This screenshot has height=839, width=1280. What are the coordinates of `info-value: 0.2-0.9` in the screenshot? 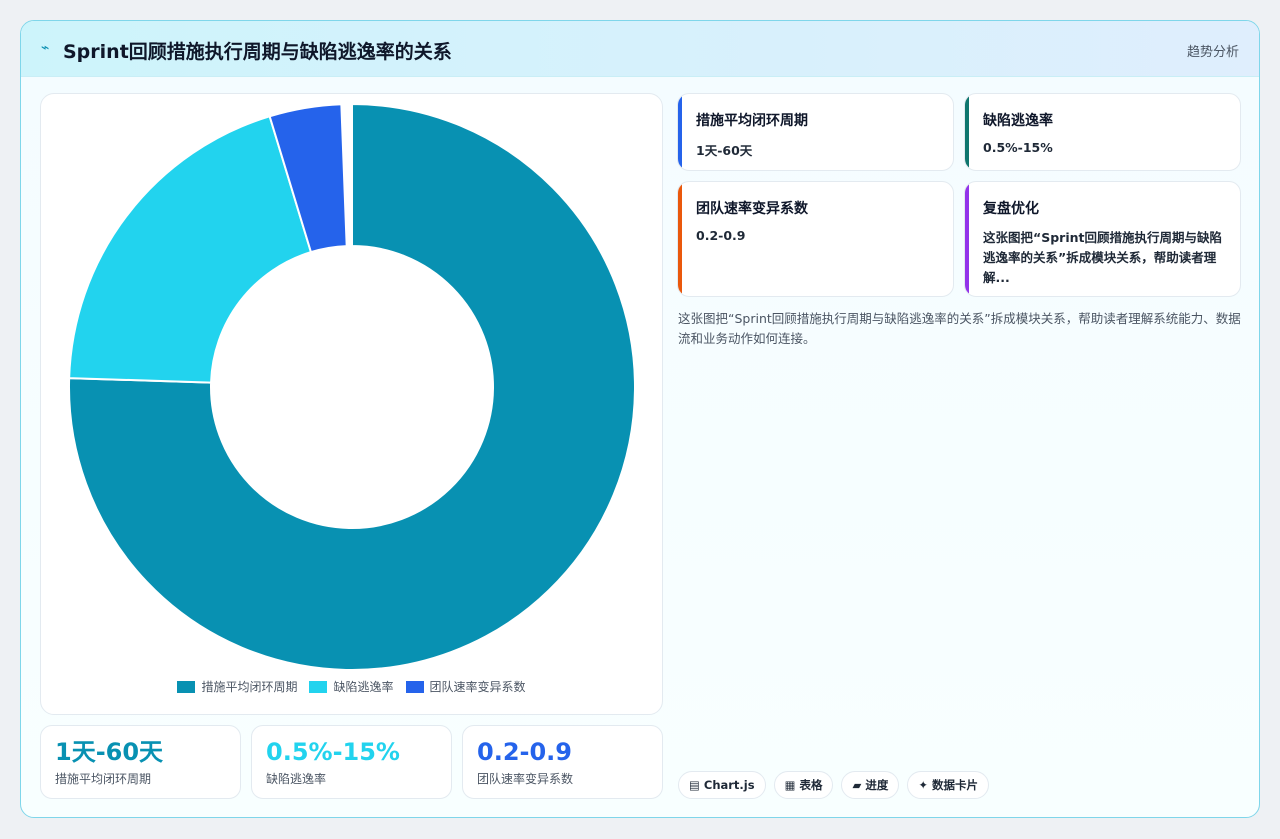 It's located at (721, 235).